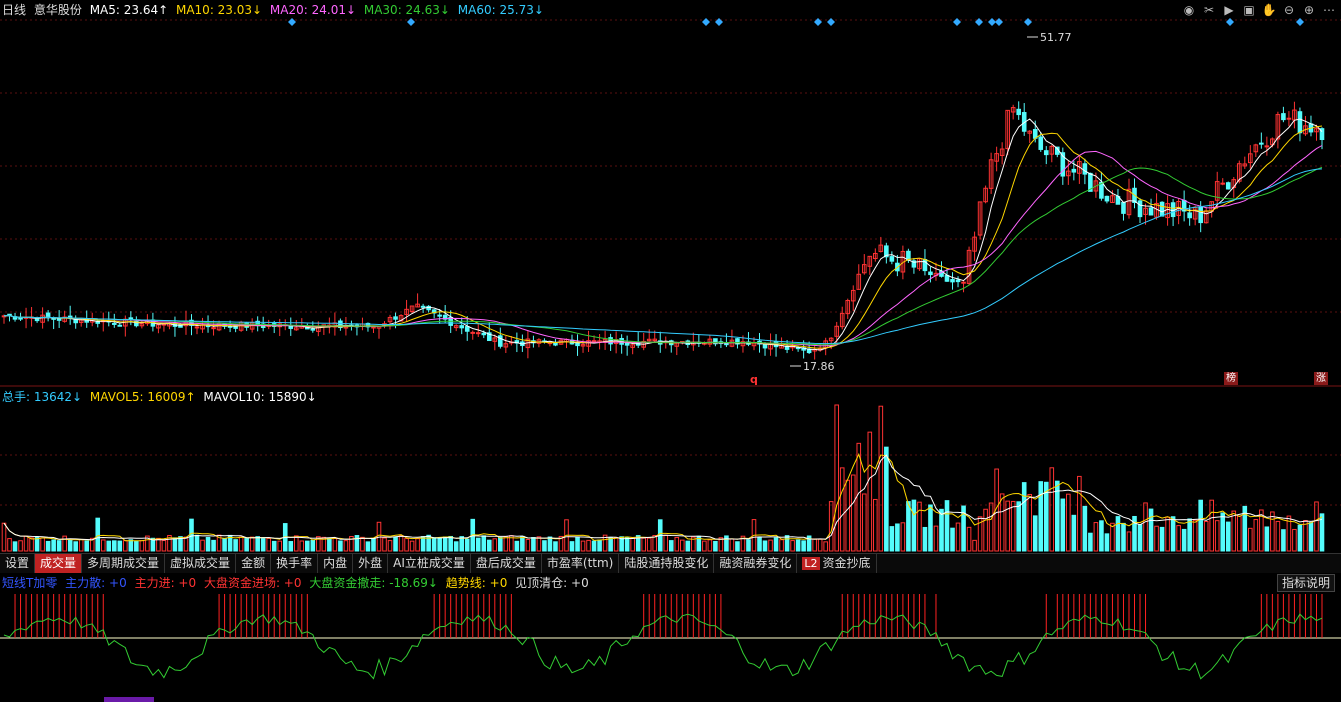 This screenshot has width=1341, height=702. What do you see at coordinates (846, 563) in the screenshot?
I see `tab-bottom-fishing-label: 资金抄底` at bounding box center [846, 563].